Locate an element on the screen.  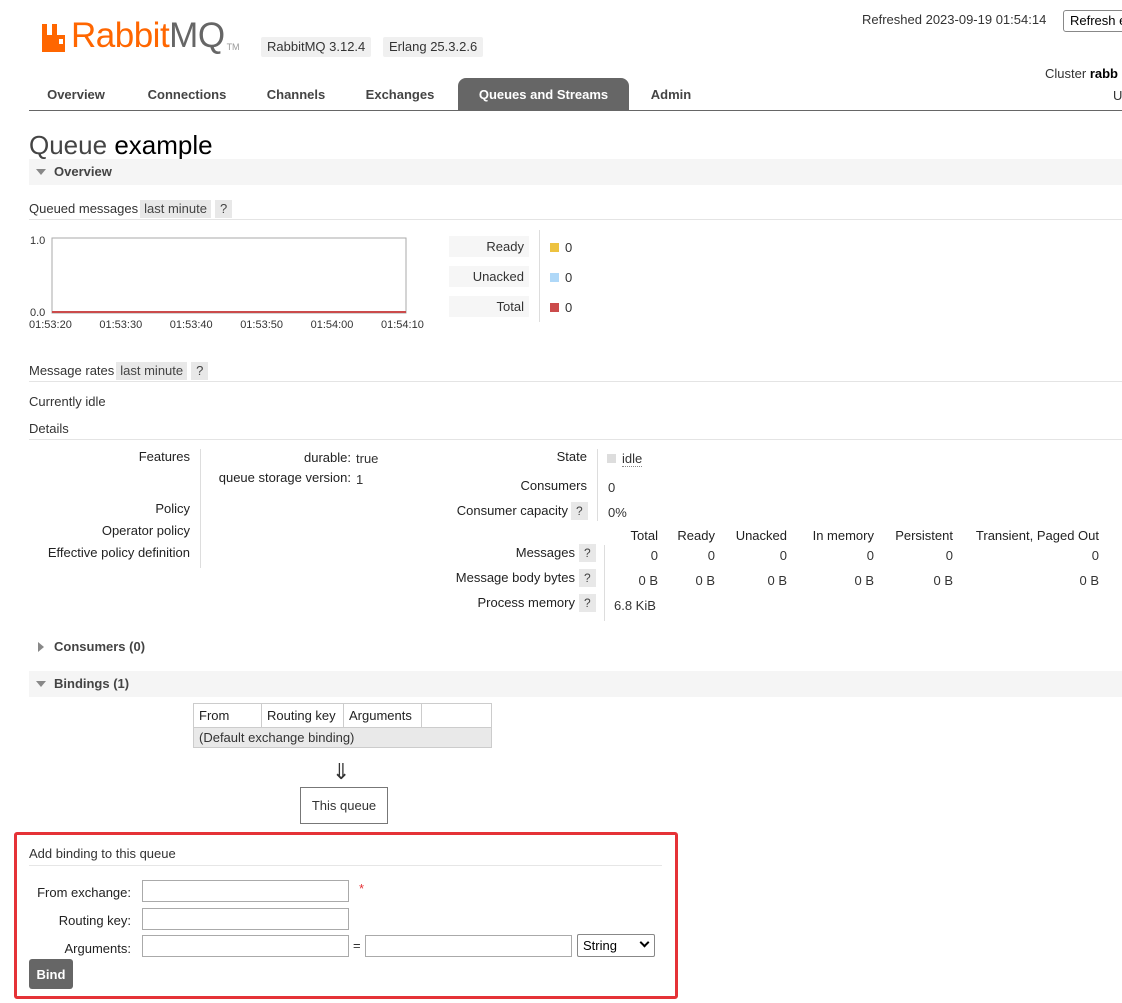
col-in-memory: In memory is located at coordinates (843, 535).